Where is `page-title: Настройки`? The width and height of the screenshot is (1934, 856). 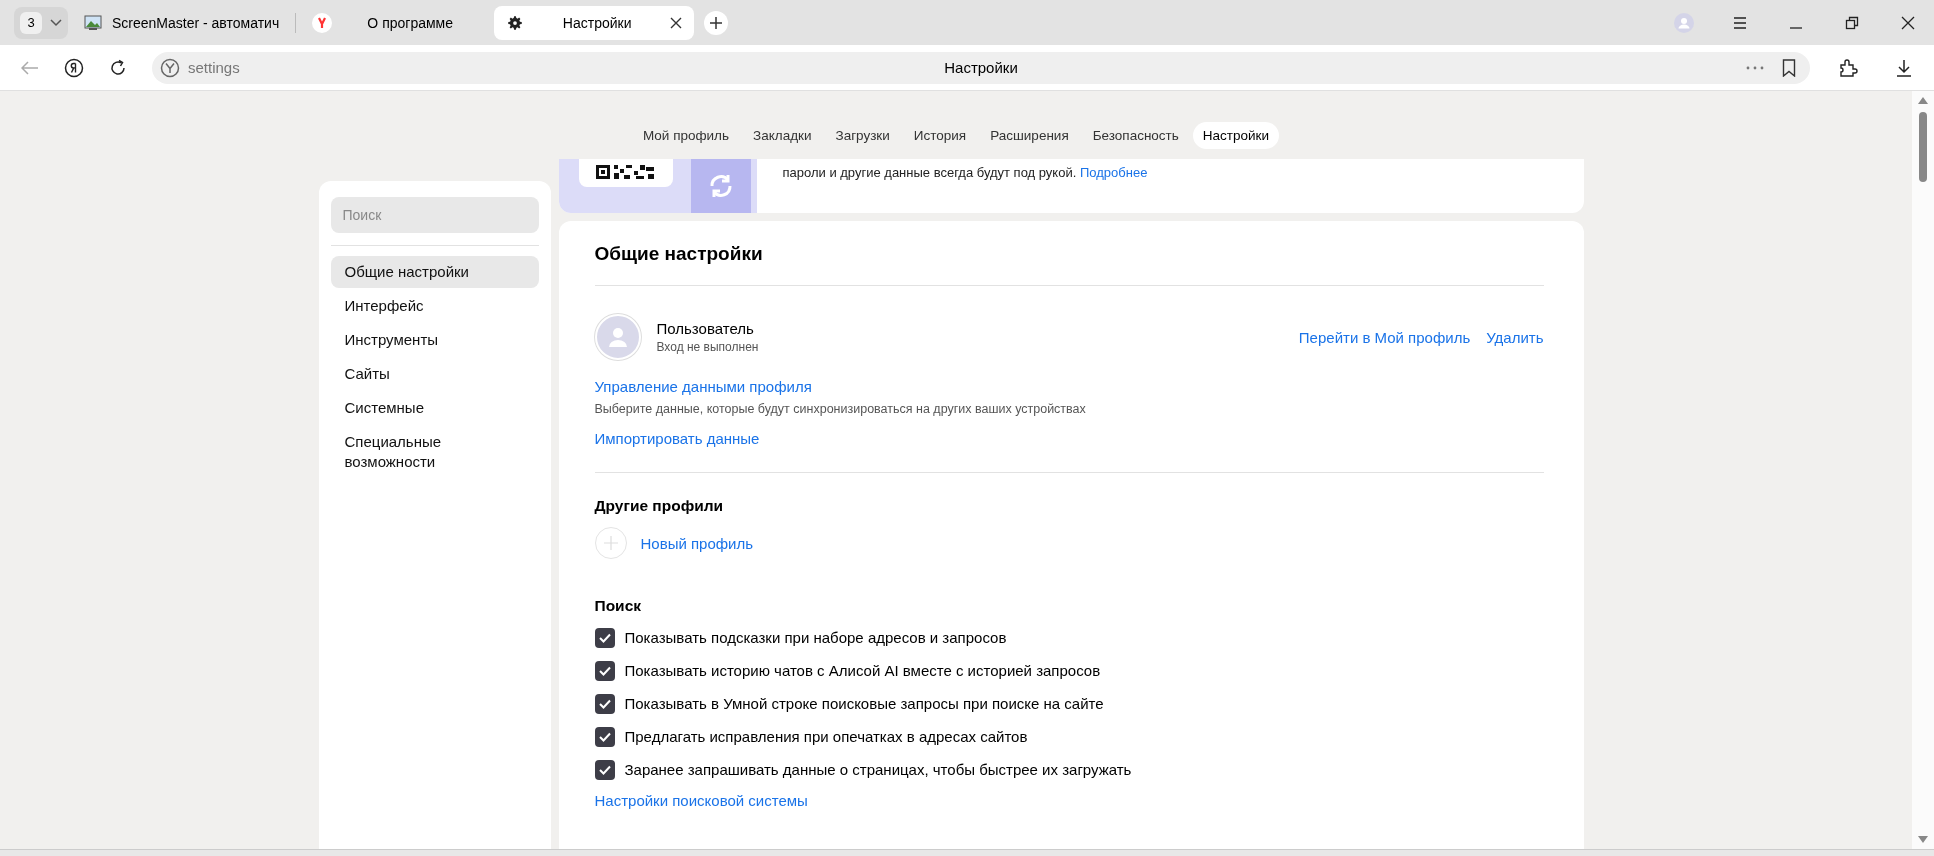
page-title: Настройки is located at coordinates (981, 67).